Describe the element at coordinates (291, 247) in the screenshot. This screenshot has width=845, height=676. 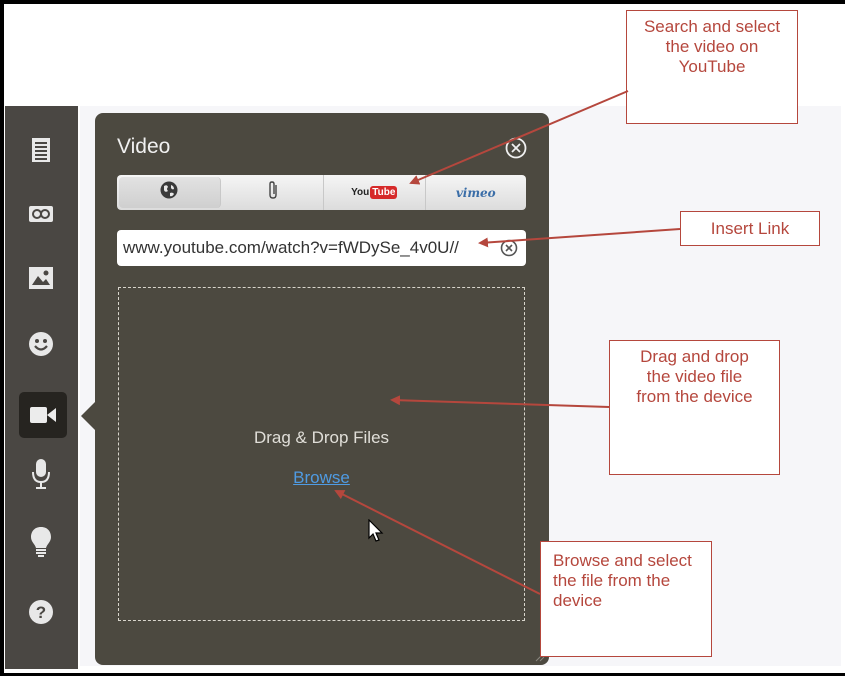
I see `video-url-value: //www.youtube.com/watch?v=fWDySe_4v0U` at that location.